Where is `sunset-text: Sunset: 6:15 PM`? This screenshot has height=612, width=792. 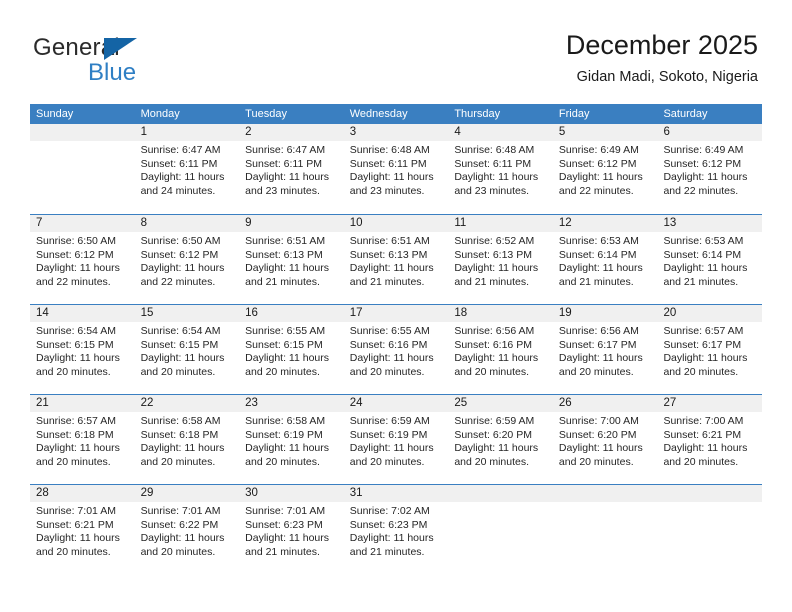 sunset-text: Sunset: 6:15 PM is located at coordinates (75, 344).